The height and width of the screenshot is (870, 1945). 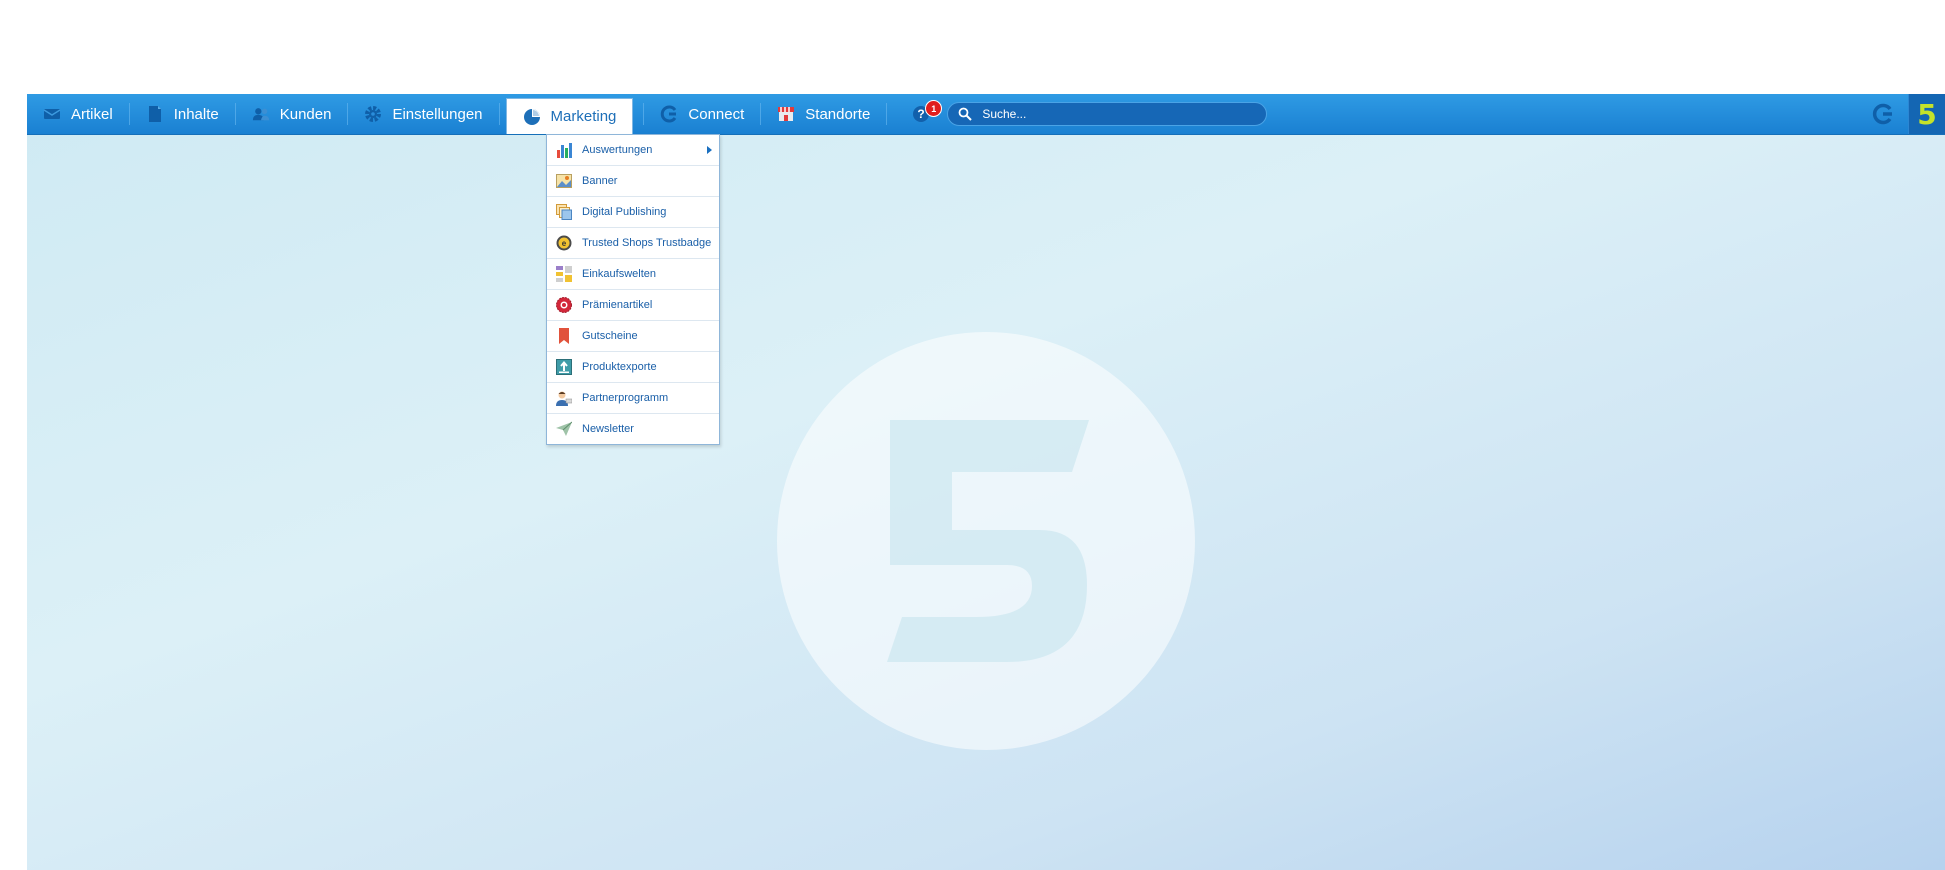 I want to click on store-icon, so click(x=786, y=114).